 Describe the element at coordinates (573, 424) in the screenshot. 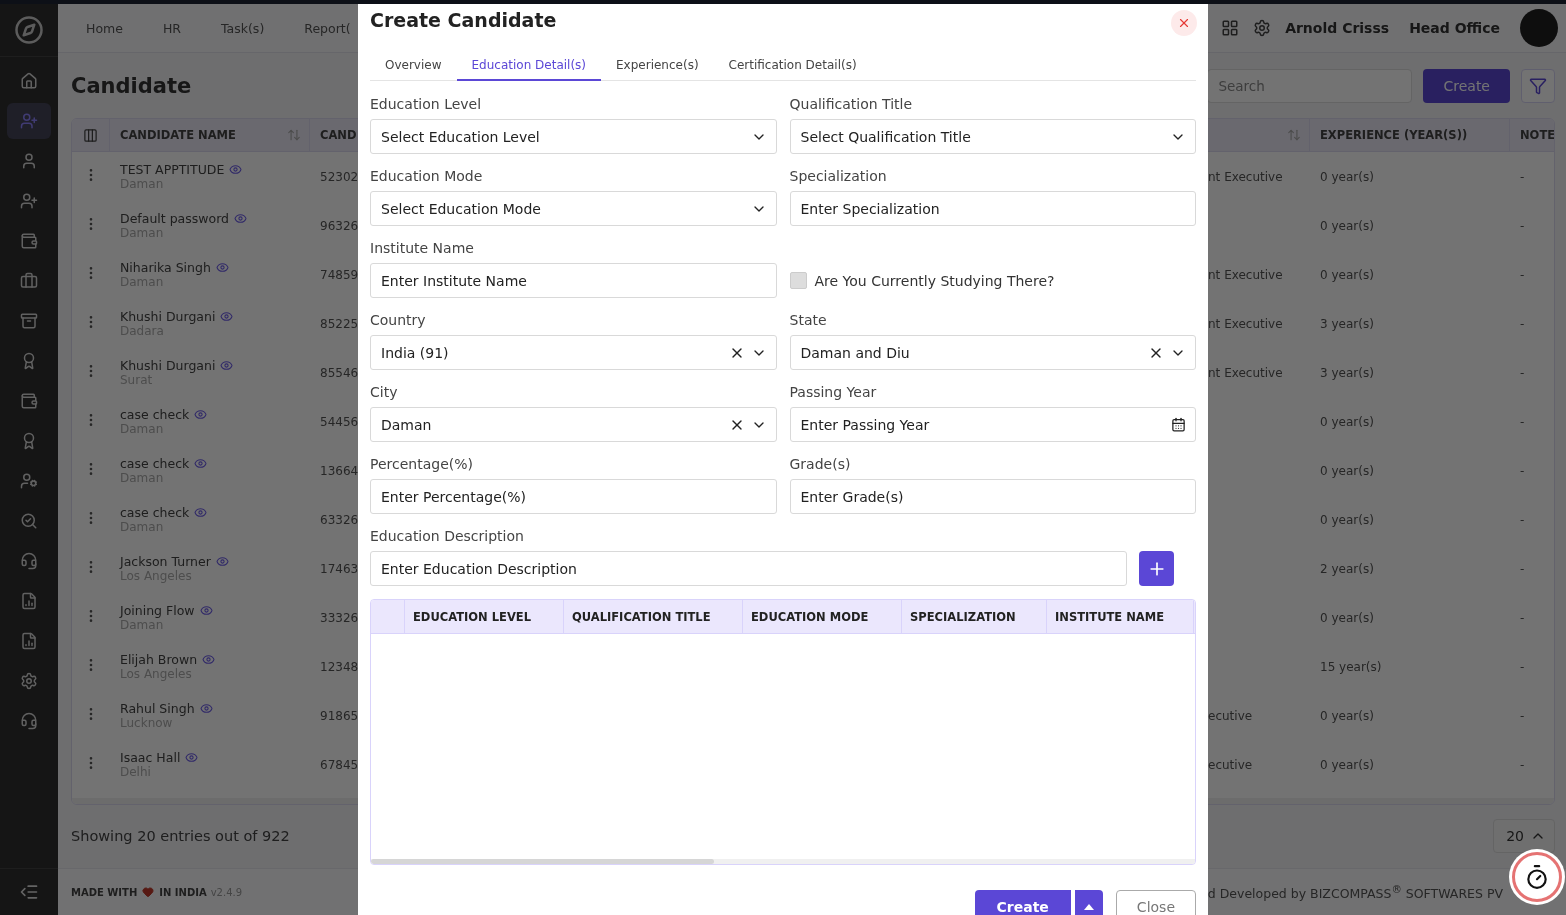

I see `select-field: Daman` at that location.